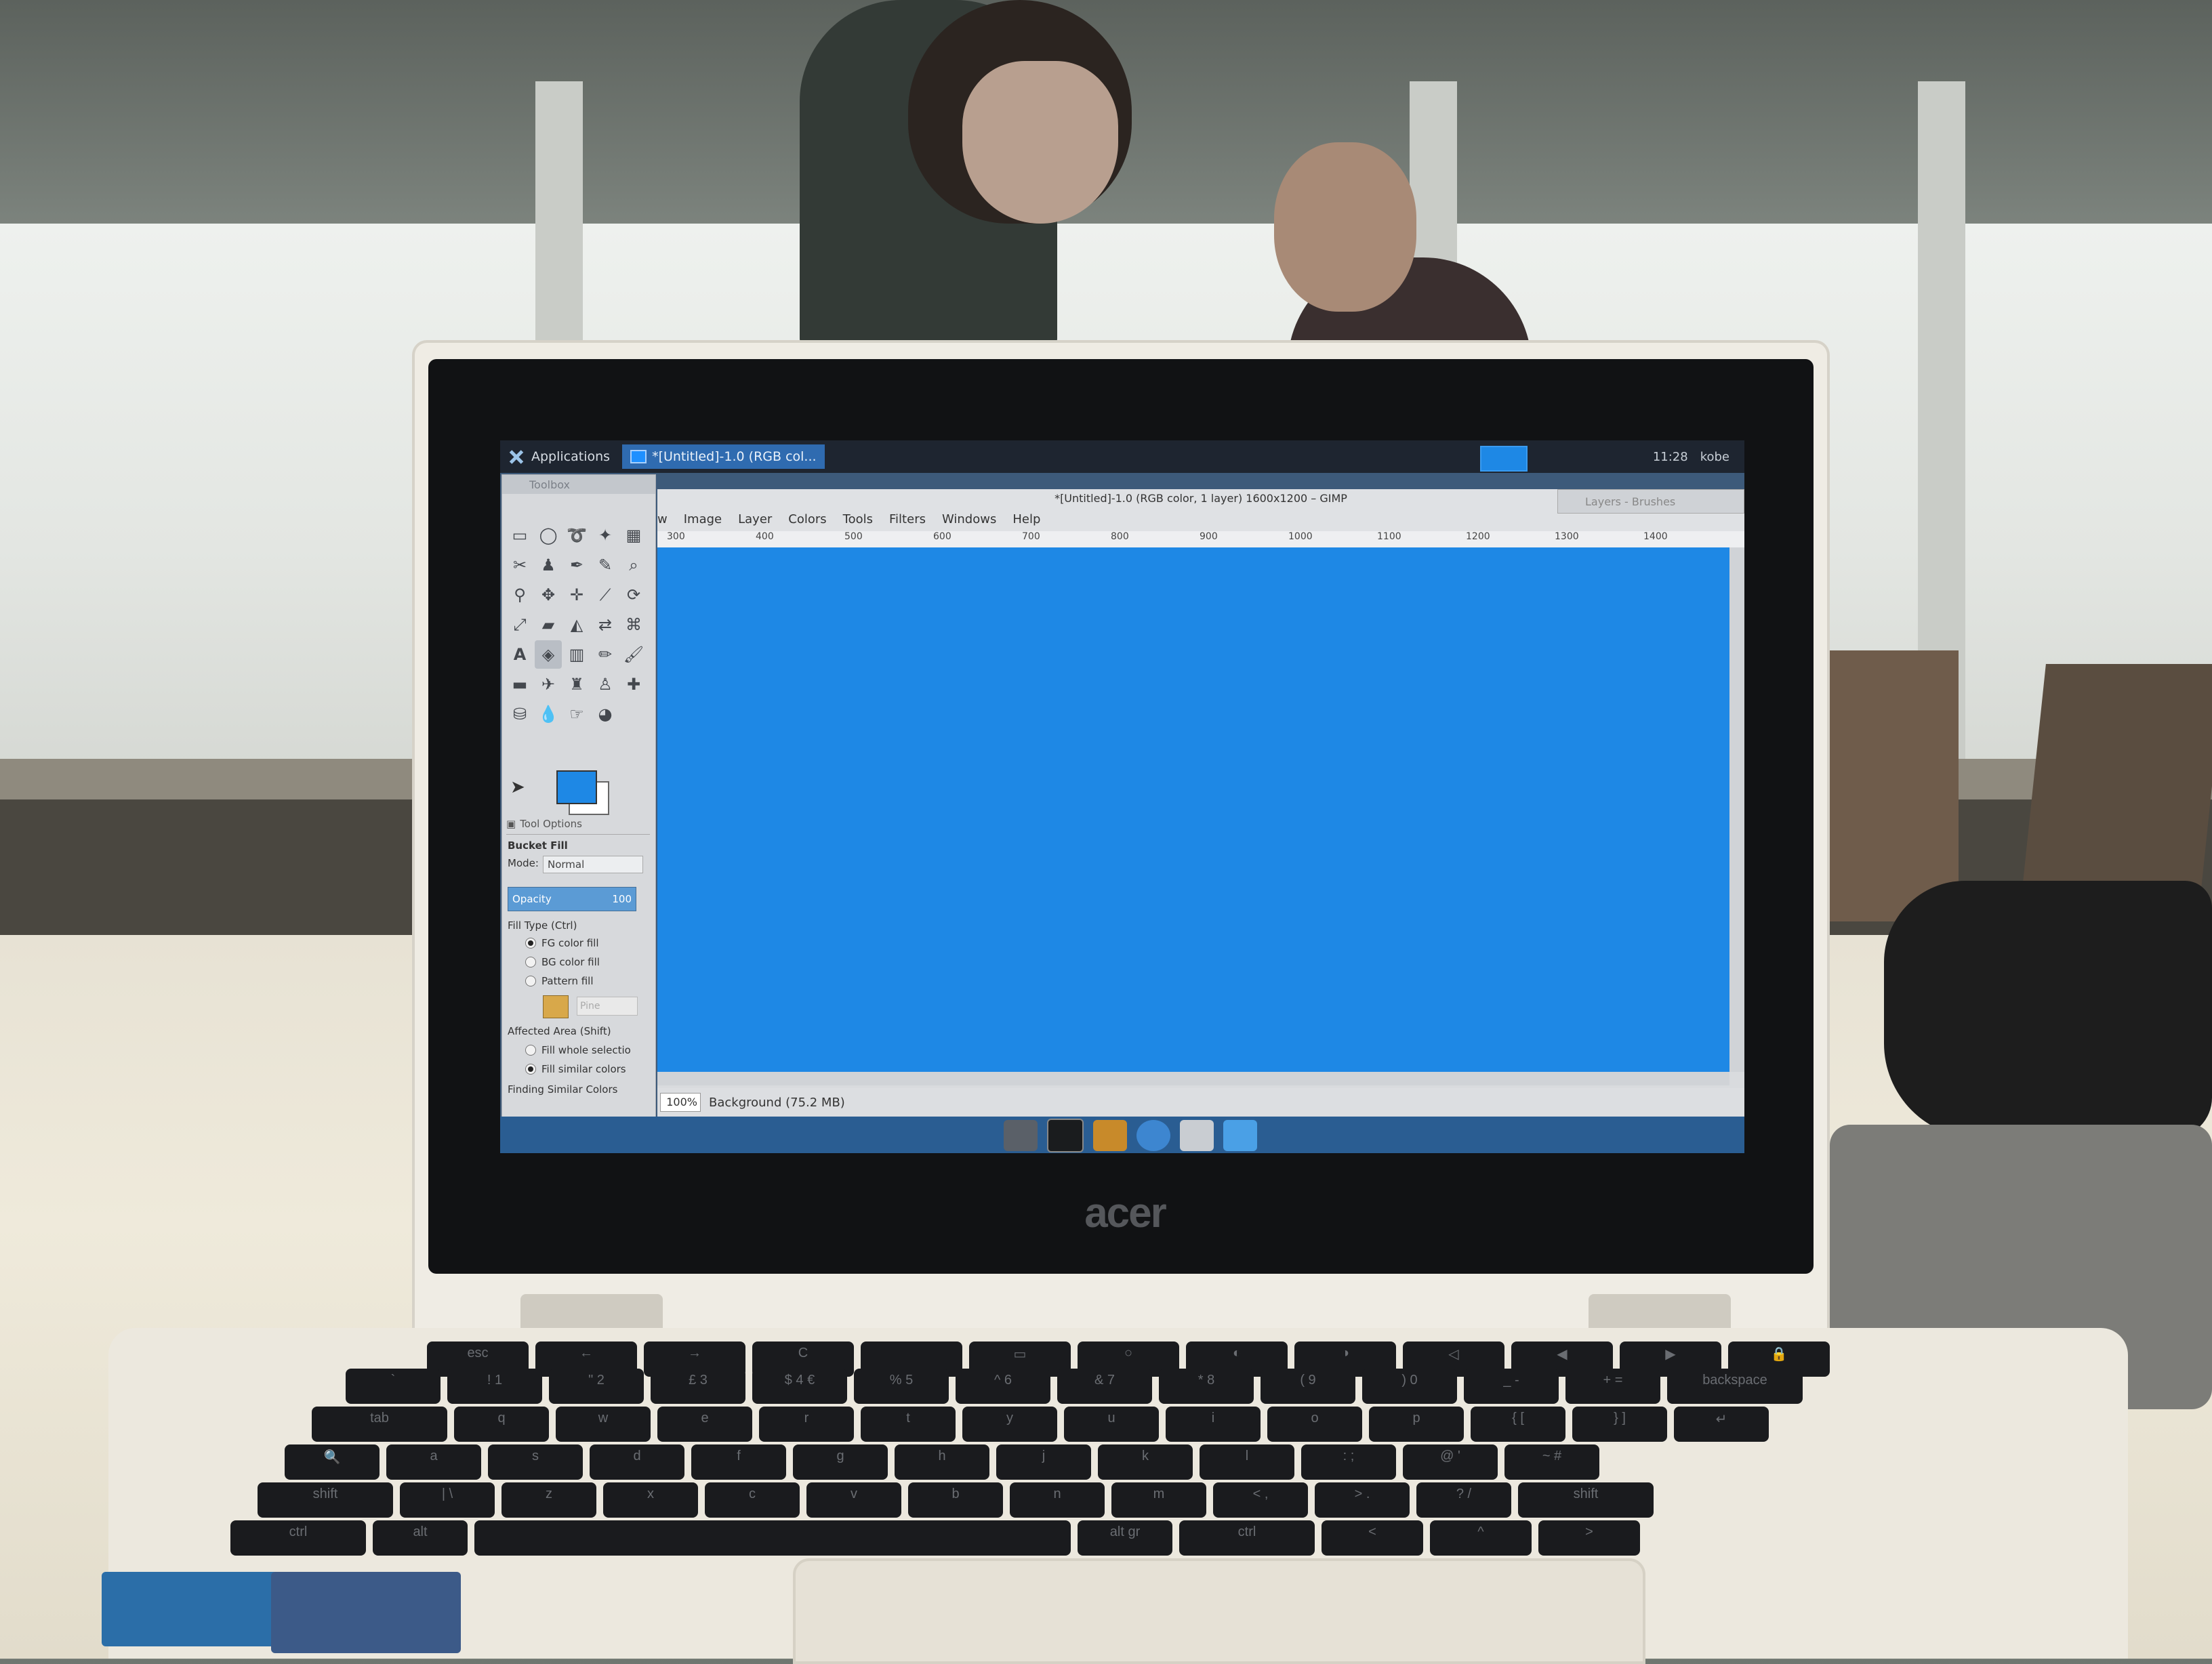  Describe the element at coordinates (1247, 1462) in the screenshot. I see `keyboard-key: l` at that location.